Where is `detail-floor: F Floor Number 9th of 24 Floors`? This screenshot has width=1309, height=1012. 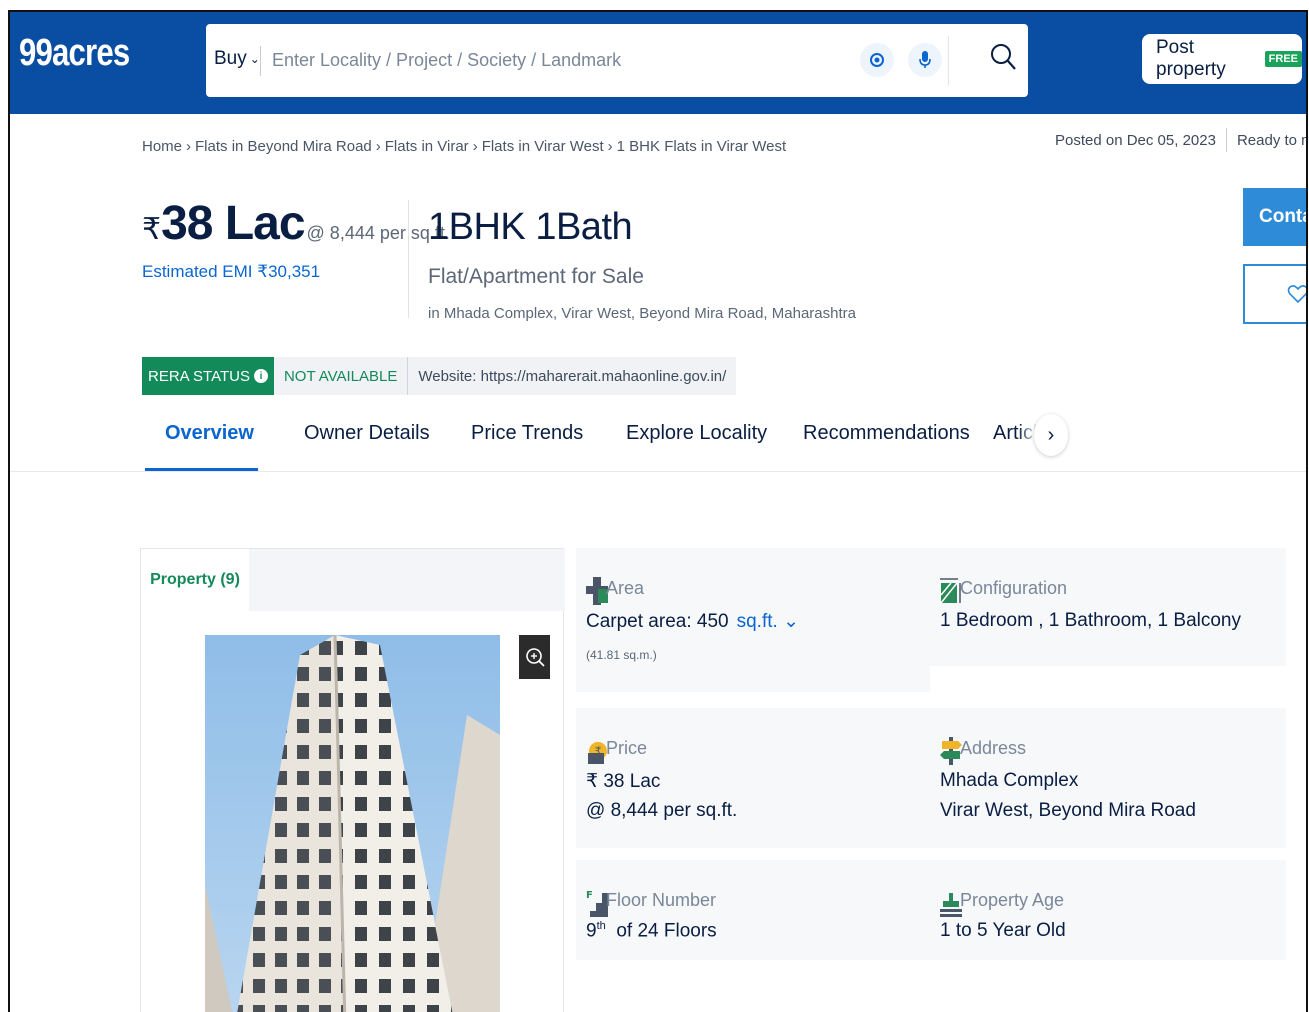
detail-floor: F Floor Number 9th of 24 Floors is located at coordinates (753, 910).